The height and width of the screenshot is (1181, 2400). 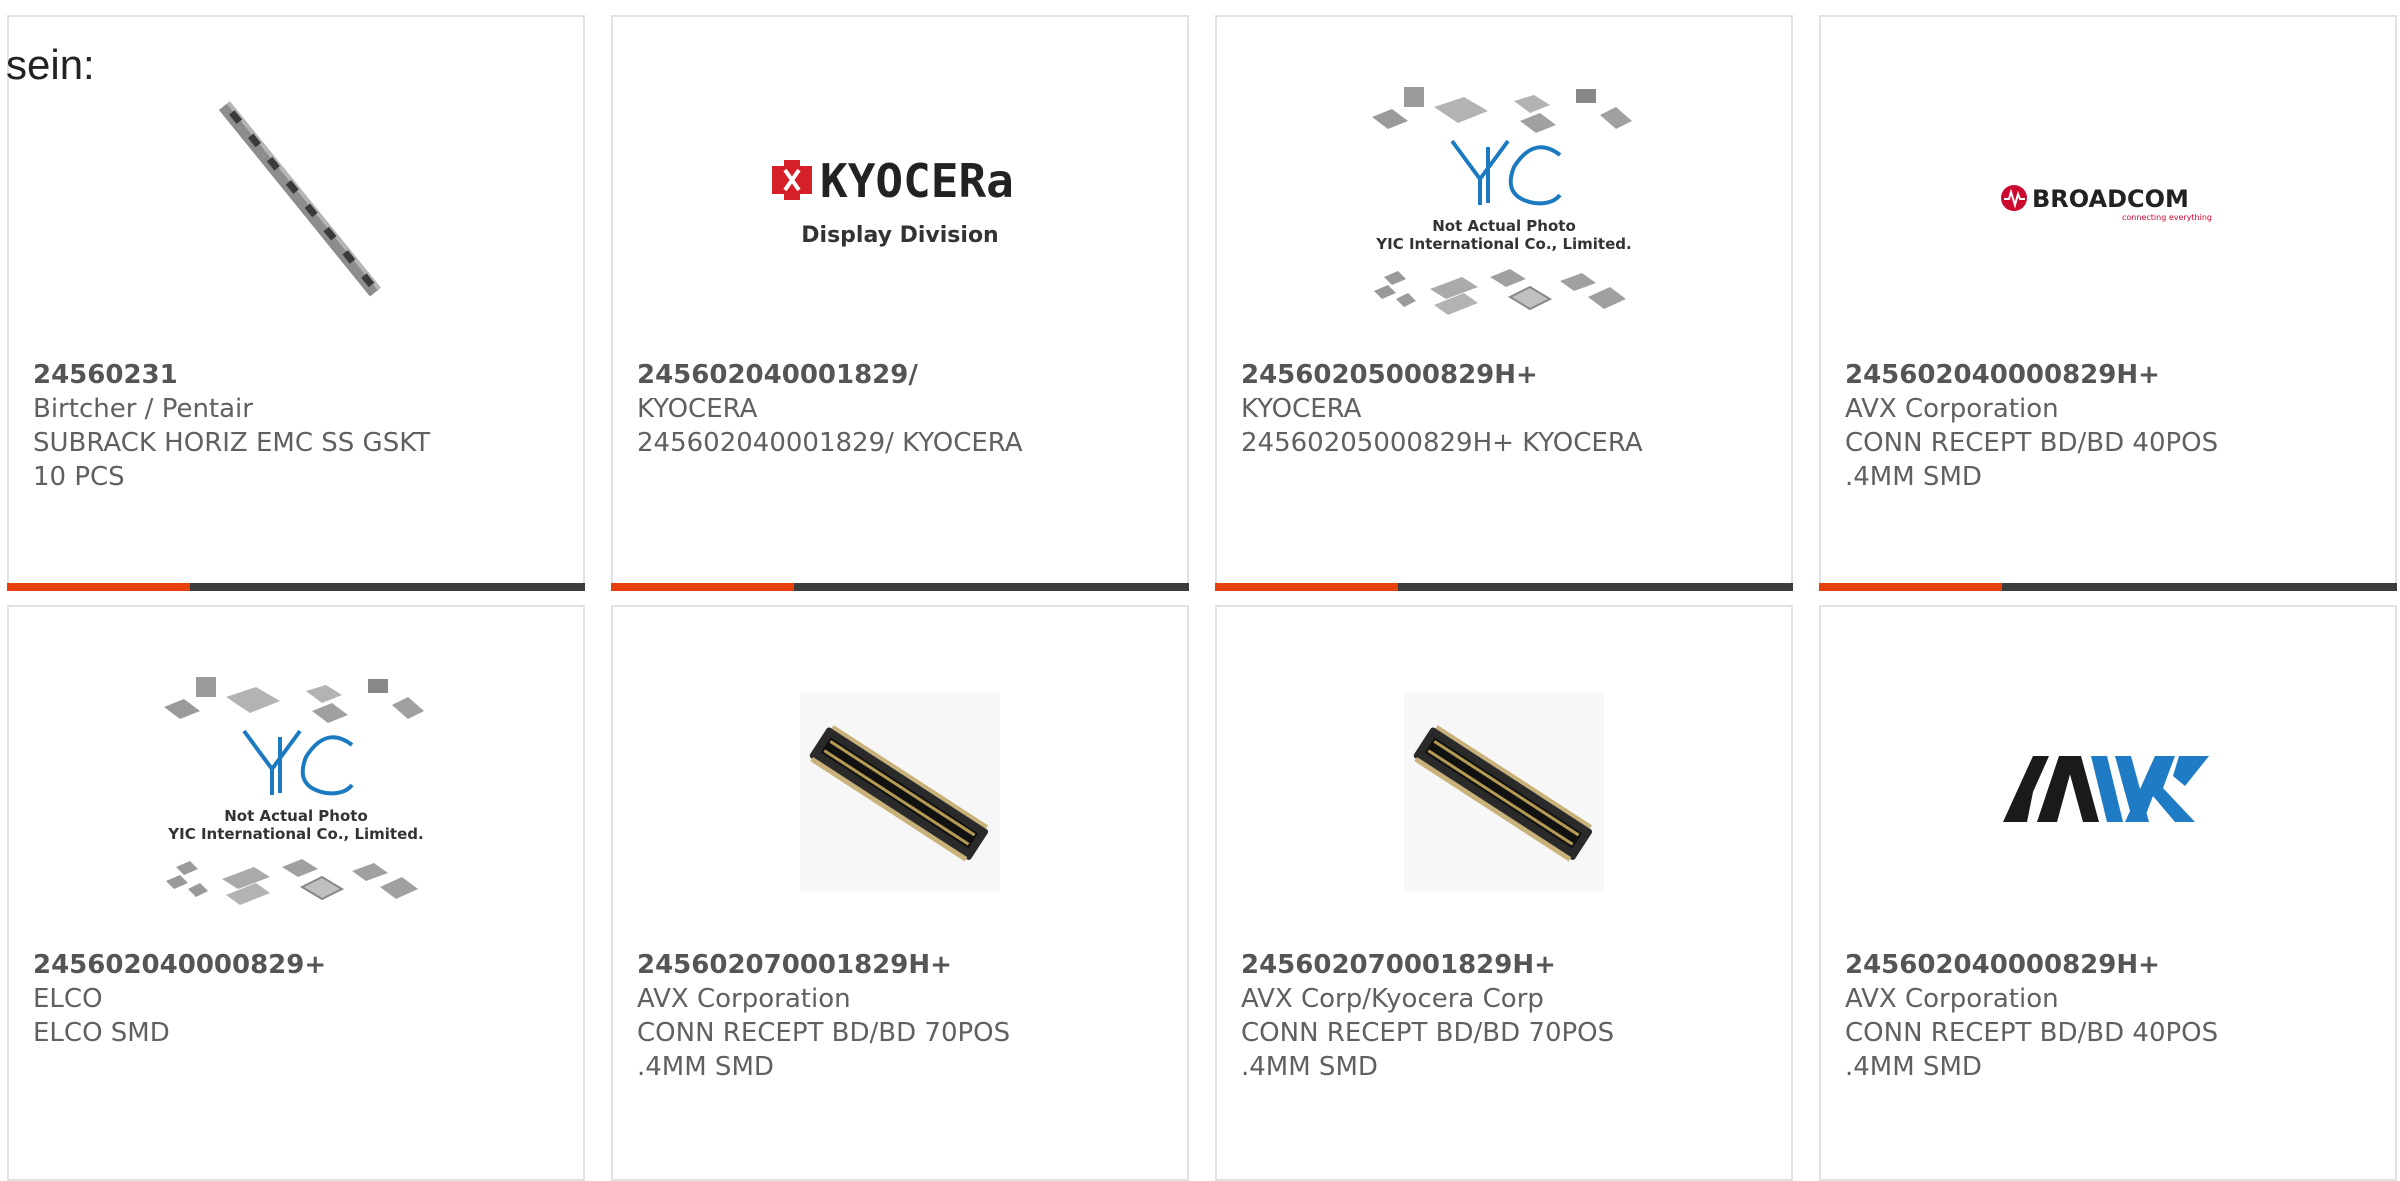 I want to click on description: 245602040001829/ KYOCERA, so click(x=830, y=443).